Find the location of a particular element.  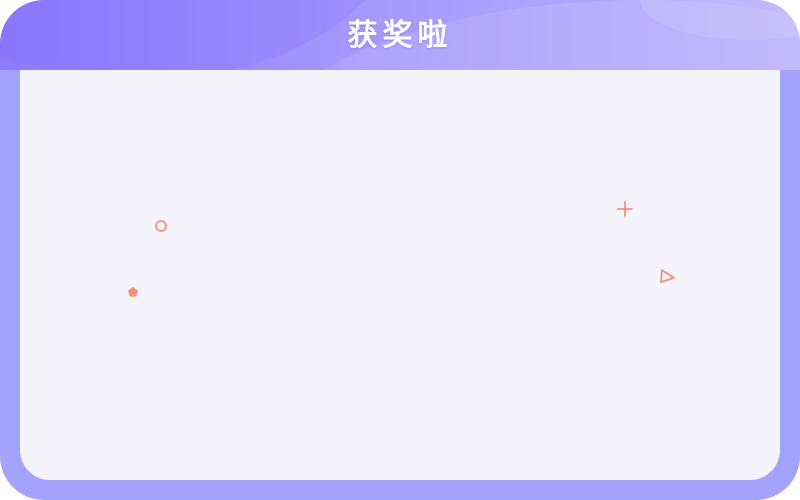

triangle-outline-icon is located at coordinates (667, 276).